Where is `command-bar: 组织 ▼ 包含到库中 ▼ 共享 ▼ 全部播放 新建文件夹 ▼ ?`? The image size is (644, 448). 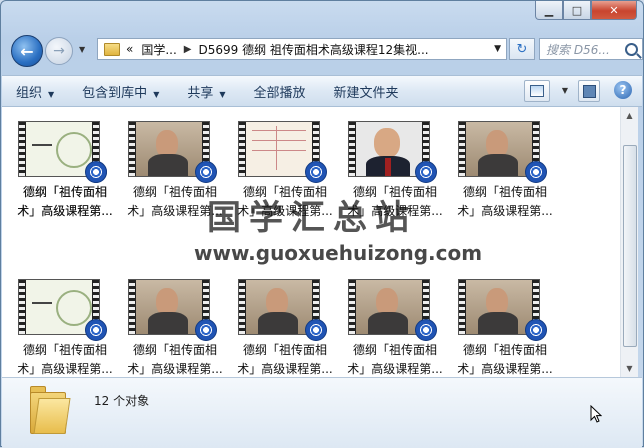 command-bar: 组织 ▼ 包含到库中 ▼ 共享 ▼ 全部播放 新建文件夹 ▼ ? is located at coordinates (322, 91).